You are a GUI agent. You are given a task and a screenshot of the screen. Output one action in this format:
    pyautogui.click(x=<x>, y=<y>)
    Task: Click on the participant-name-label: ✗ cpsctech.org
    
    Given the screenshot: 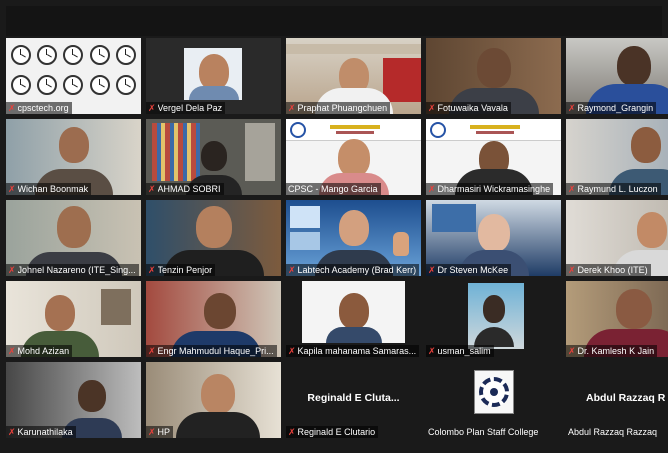 What is the action you would take?
    pyautogui.click(x=39, y=108)
    